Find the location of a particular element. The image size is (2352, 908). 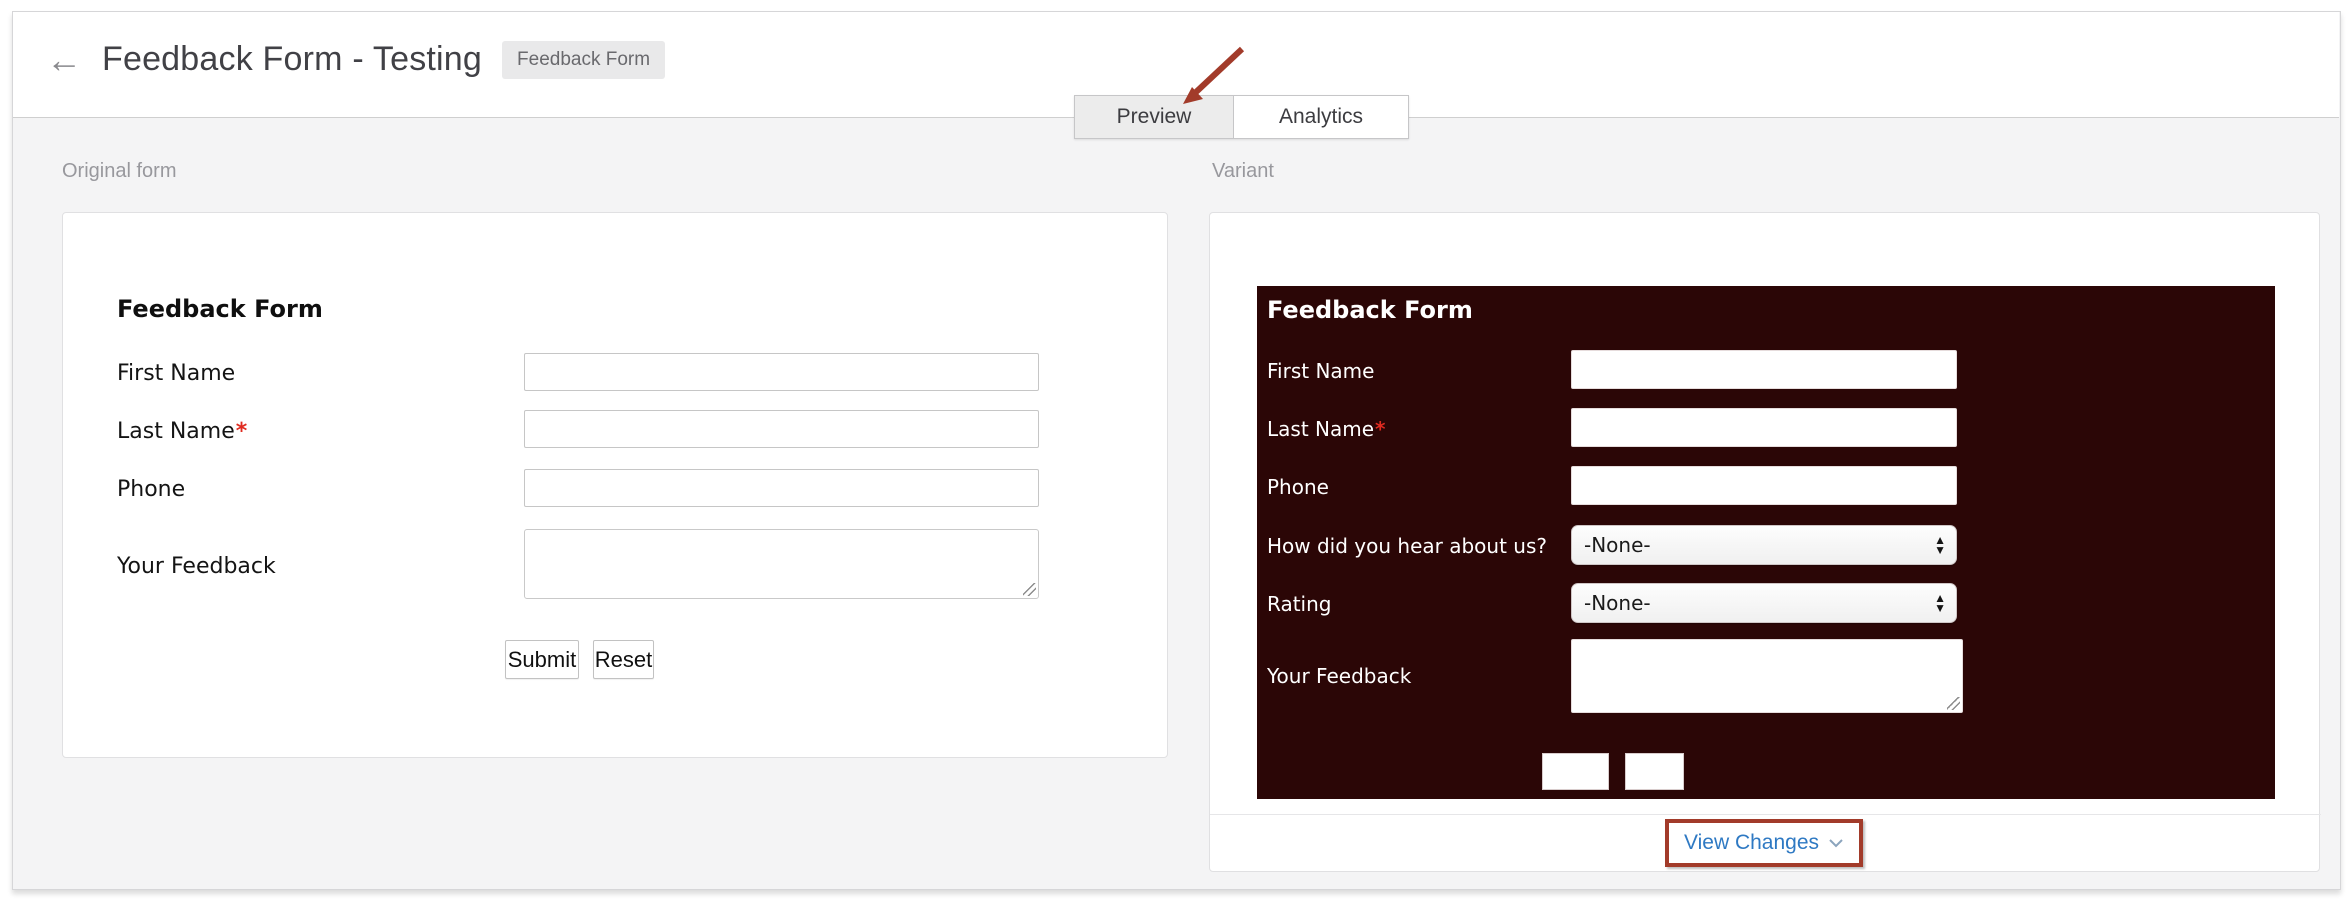

original-form-section-label: Original form is located at coordinates (119, 171).